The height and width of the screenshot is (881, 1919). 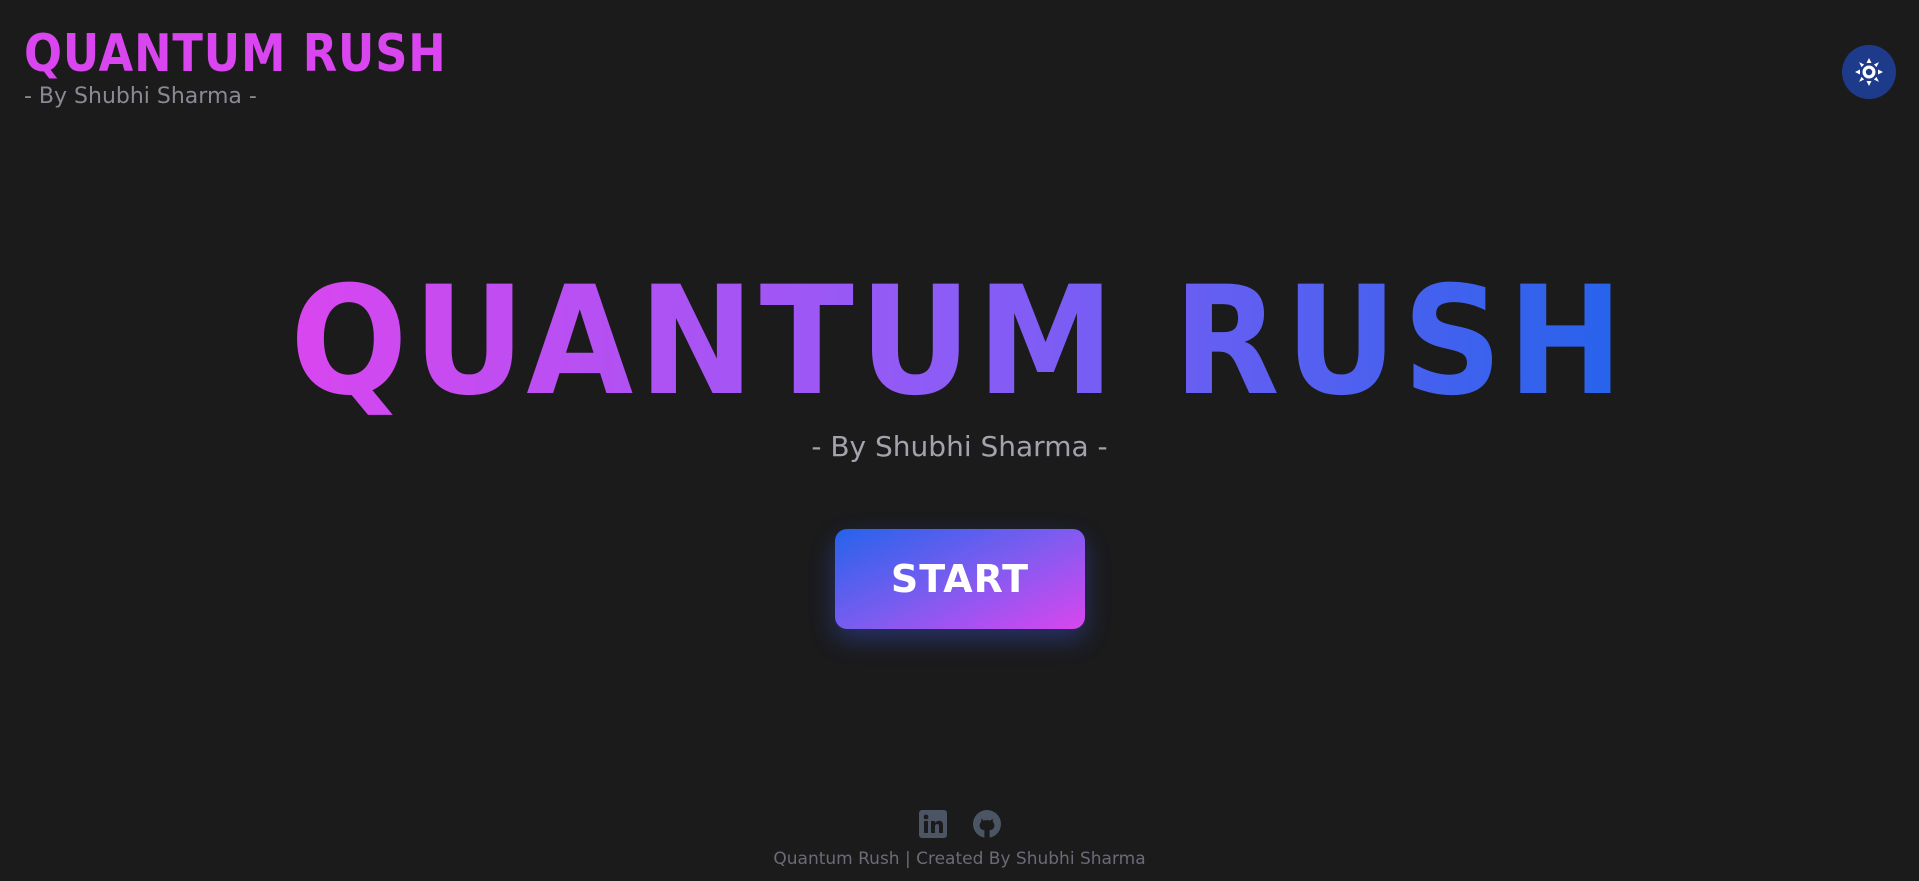 I want to click on brand-title: QUANTUM RUSH, so click(x=235, y=54).